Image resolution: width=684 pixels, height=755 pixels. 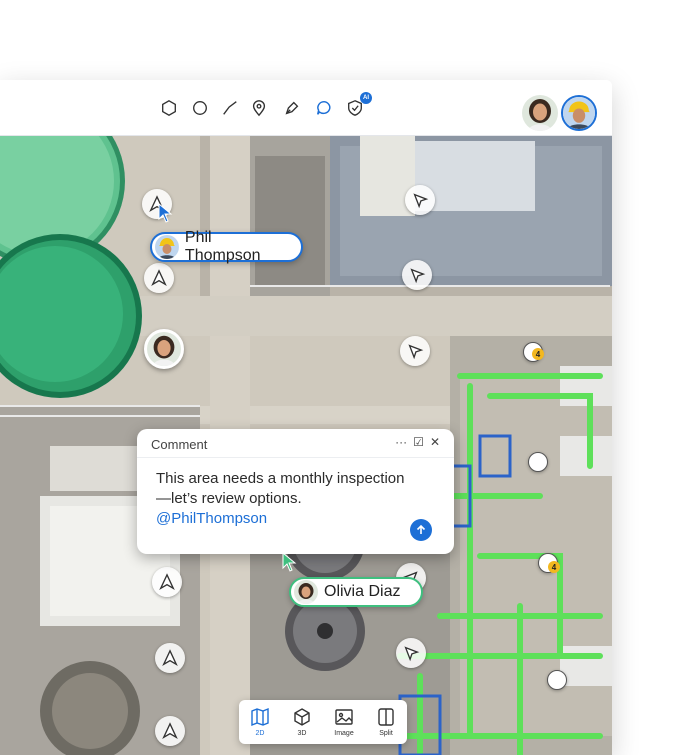 I want to click on divider, so click(x=295, y=457).